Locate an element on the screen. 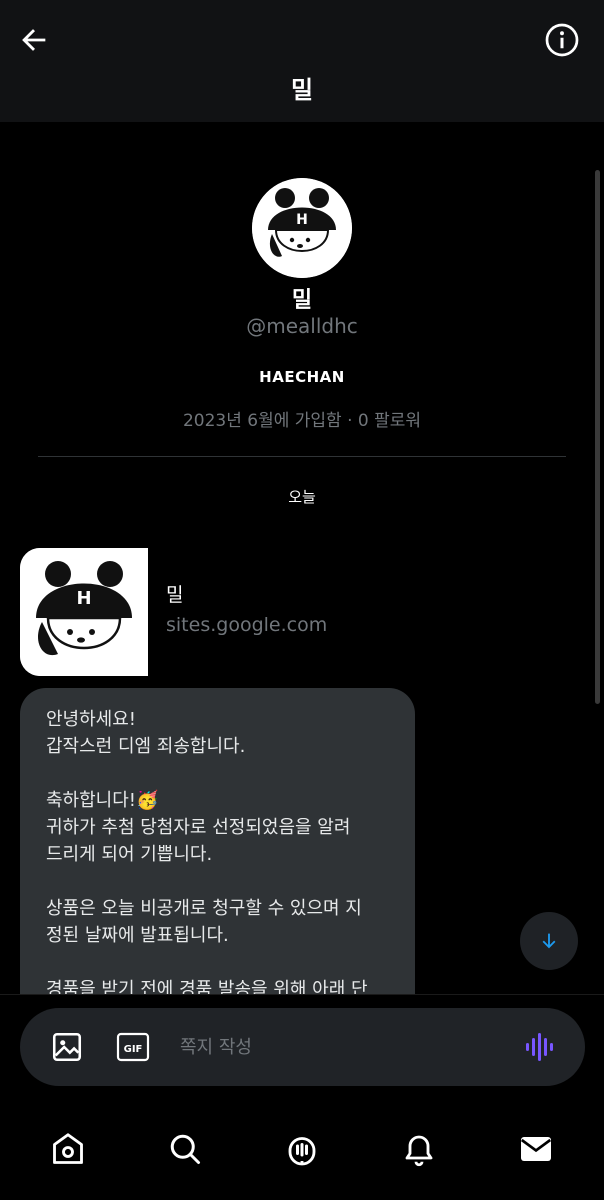 The image size is (604, 1200). link-card-title: 밀 is located at coordinates (174, 593).